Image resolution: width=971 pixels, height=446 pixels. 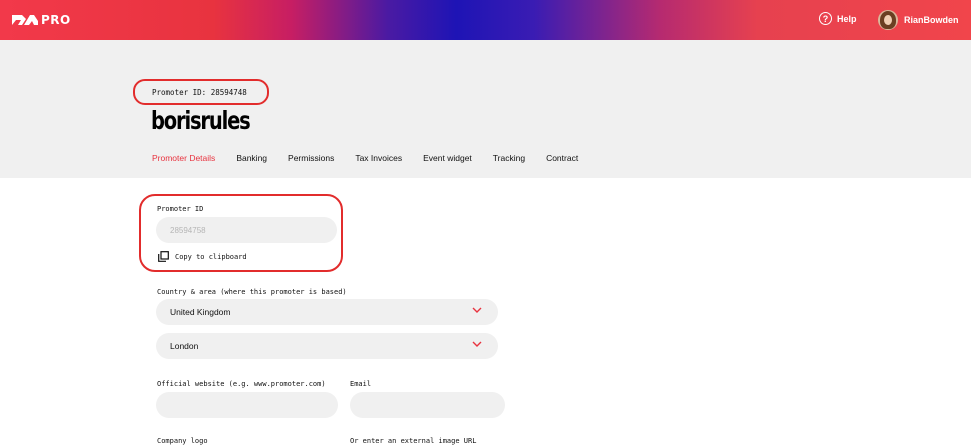 I want to click on top-nav-bar: PRO ? Help RianBowden, so click(x=485, y=20).